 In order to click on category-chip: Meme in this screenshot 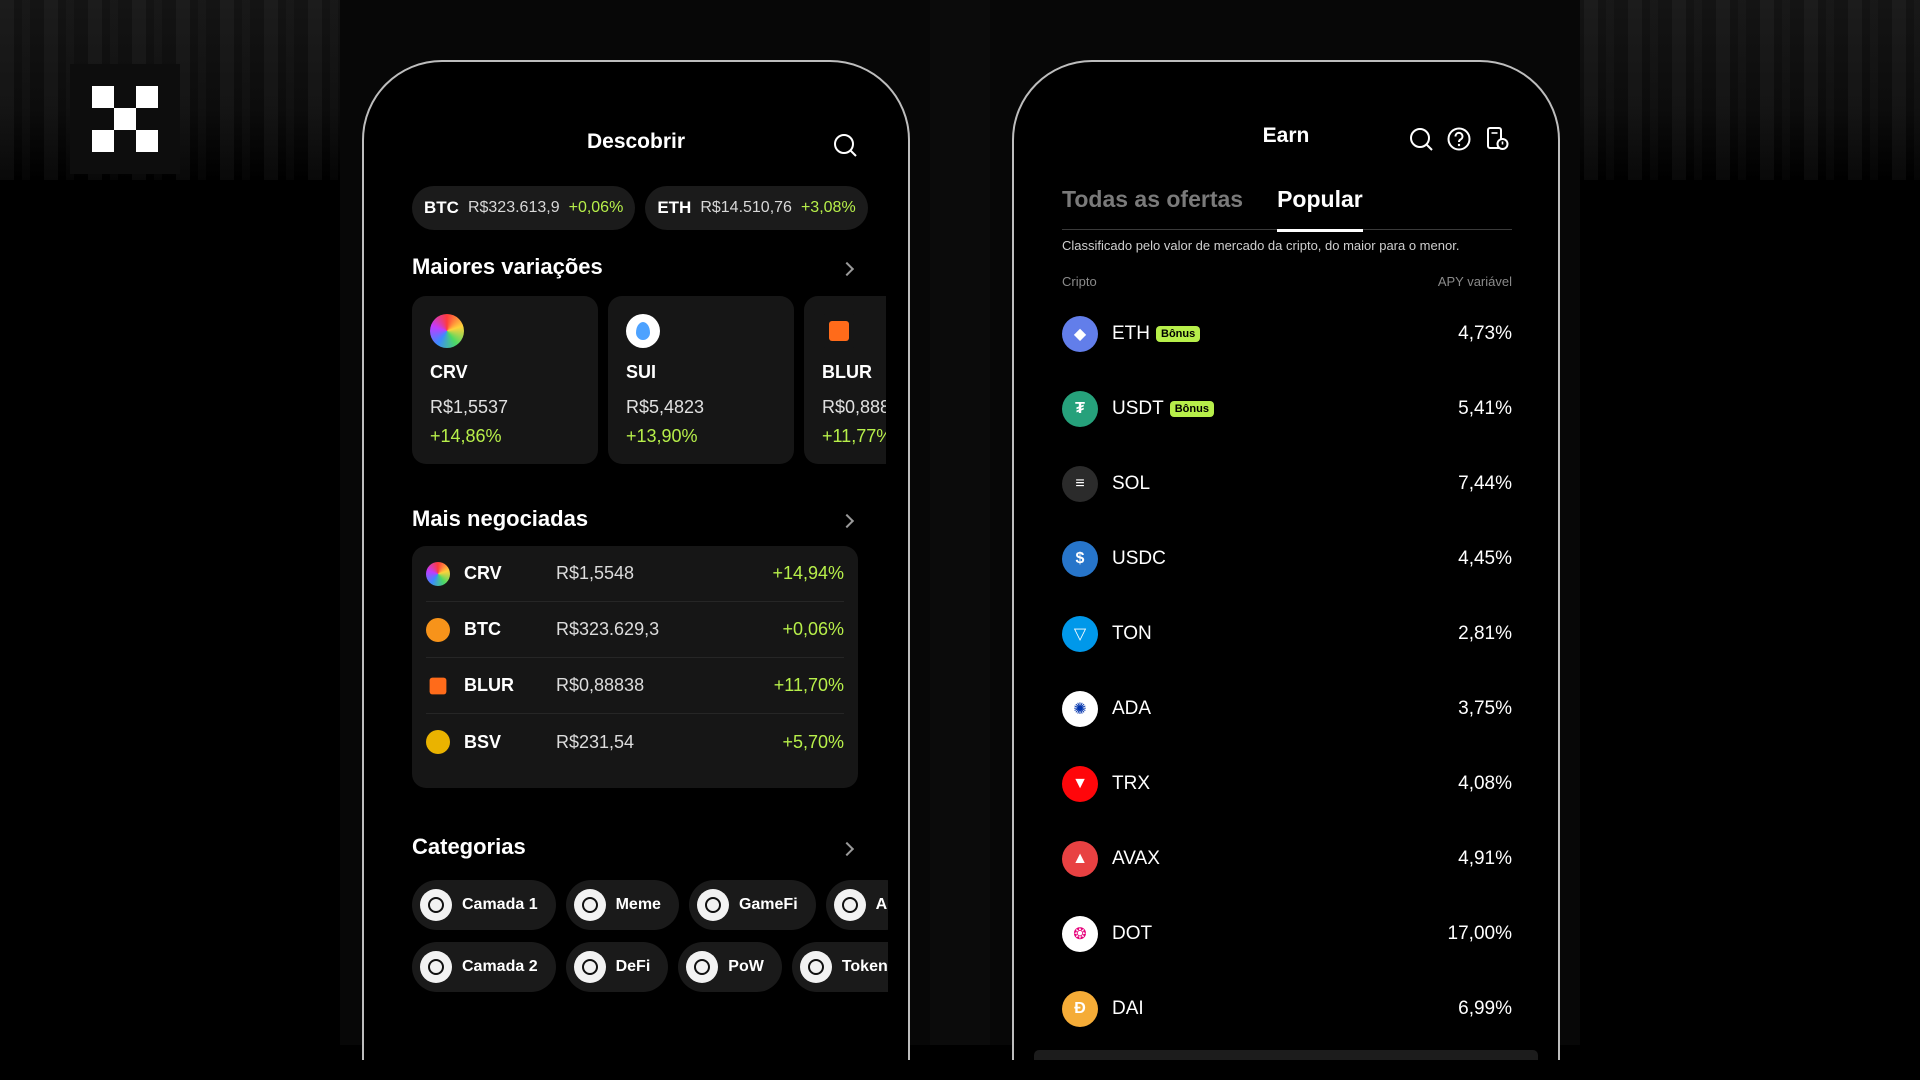, I will do `click(622, 905)`.